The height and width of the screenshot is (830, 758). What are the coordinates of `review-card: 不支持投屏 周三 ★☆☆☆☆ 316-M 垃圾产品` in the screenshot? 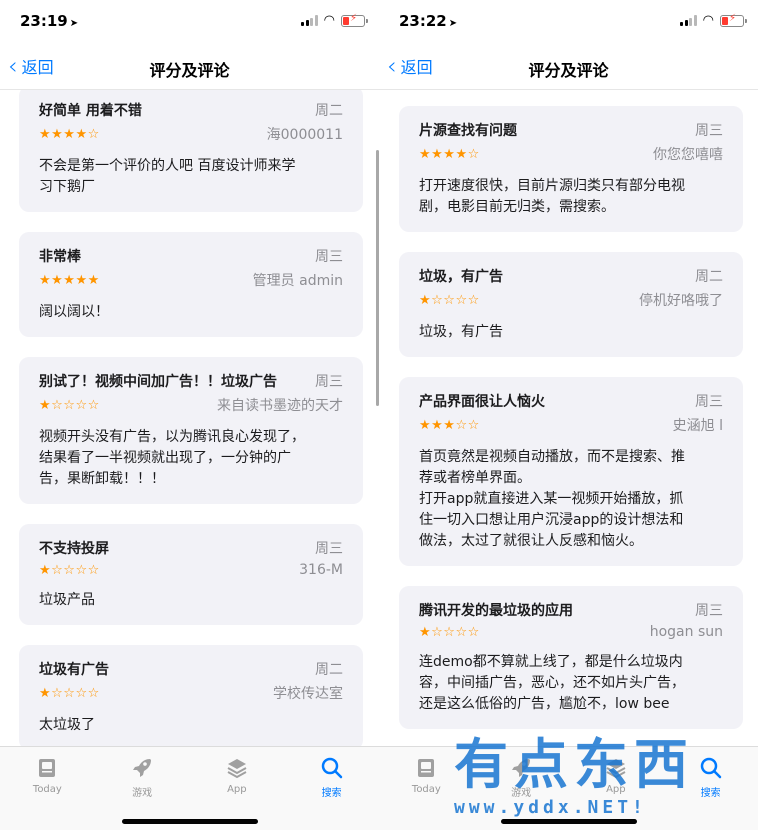 It's located at (191, 574).